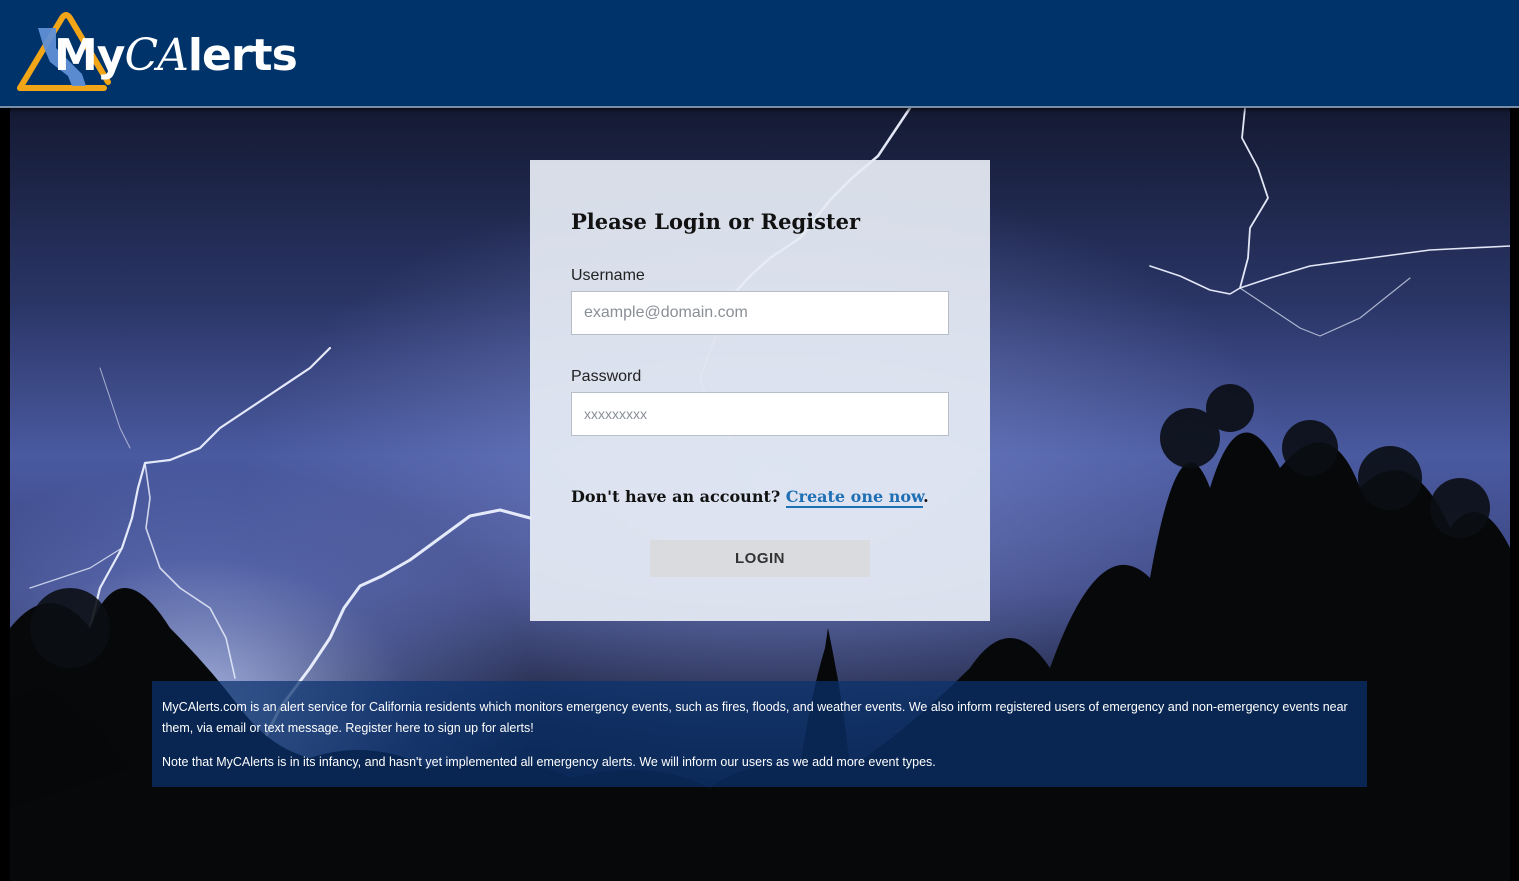 The height and width of the screenshot is (881, 1519). What do you see at coordinates (676, 496) in the screenshot?
I see `register-prompt-text: Don't have an account?` at bounding box center [676, 496].